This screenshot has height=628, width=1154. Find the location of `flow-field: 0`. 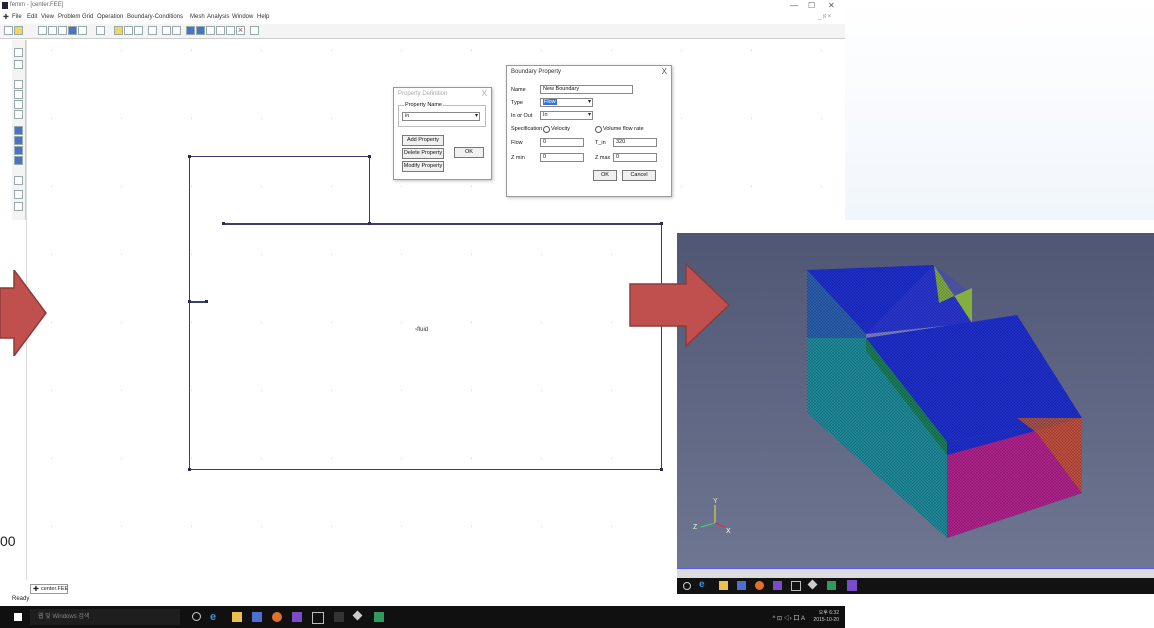

flow-field: 0 is located at coordinates (562, 142).